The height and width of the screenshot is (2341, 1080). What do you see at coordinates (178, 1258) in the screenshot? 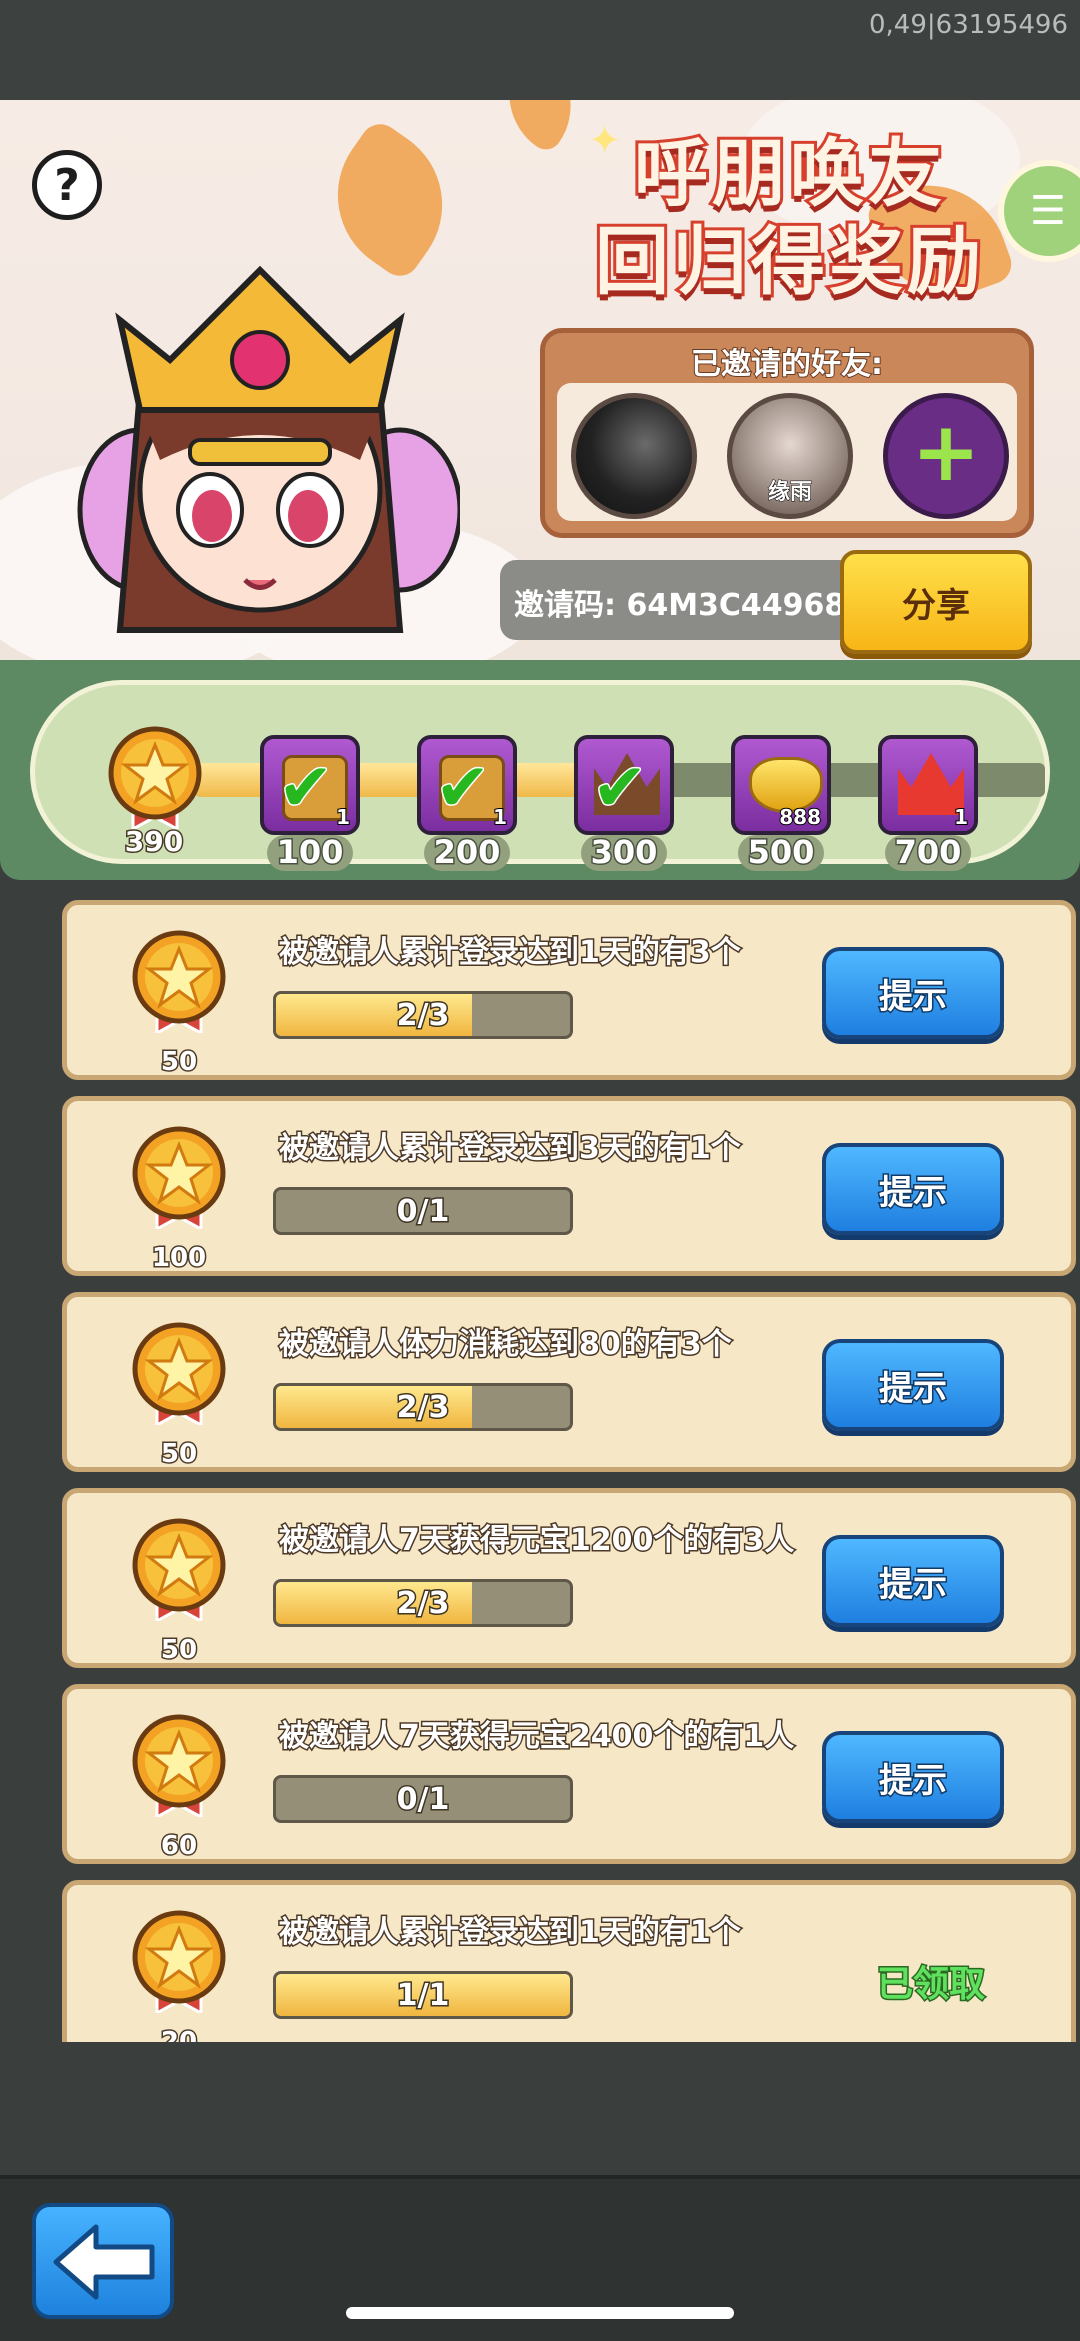
I see `reward-amount: 100` at bounding box center [178, 1258].